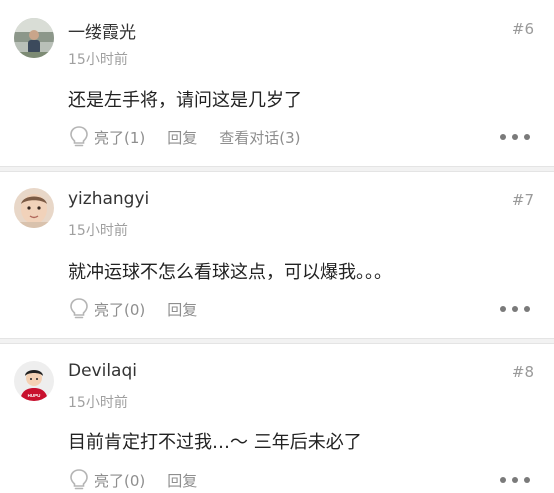 The height and width of the screenshot is (493, 554). Describe the element at coordinates (102, 30) in the screenshot. I see `username: 一缕霞光` at that location.